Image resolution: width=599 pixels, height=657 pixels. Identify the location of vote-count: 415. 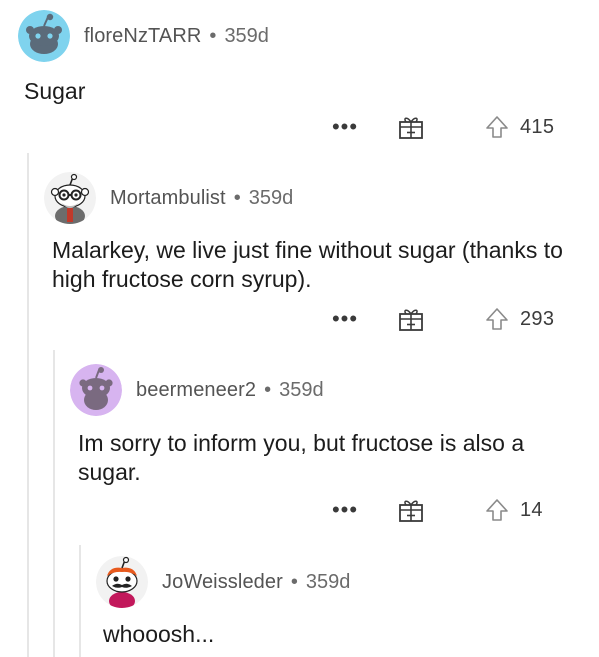
(537, 126).